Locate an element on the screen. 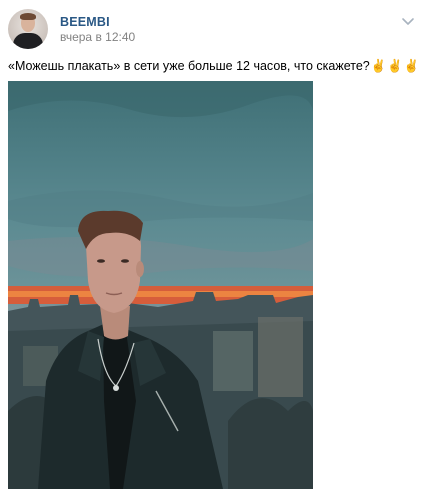 Image resolution: width=427 pixels, height=502 pixels. post-time: вчера в 12:40 is located at coordinates (97, 37).